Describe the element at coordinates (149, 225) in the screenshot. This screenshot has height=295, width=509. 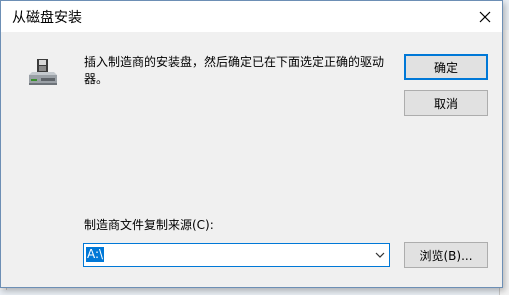
I see `source-label: 制造商文件复制来源(C):` at that location.